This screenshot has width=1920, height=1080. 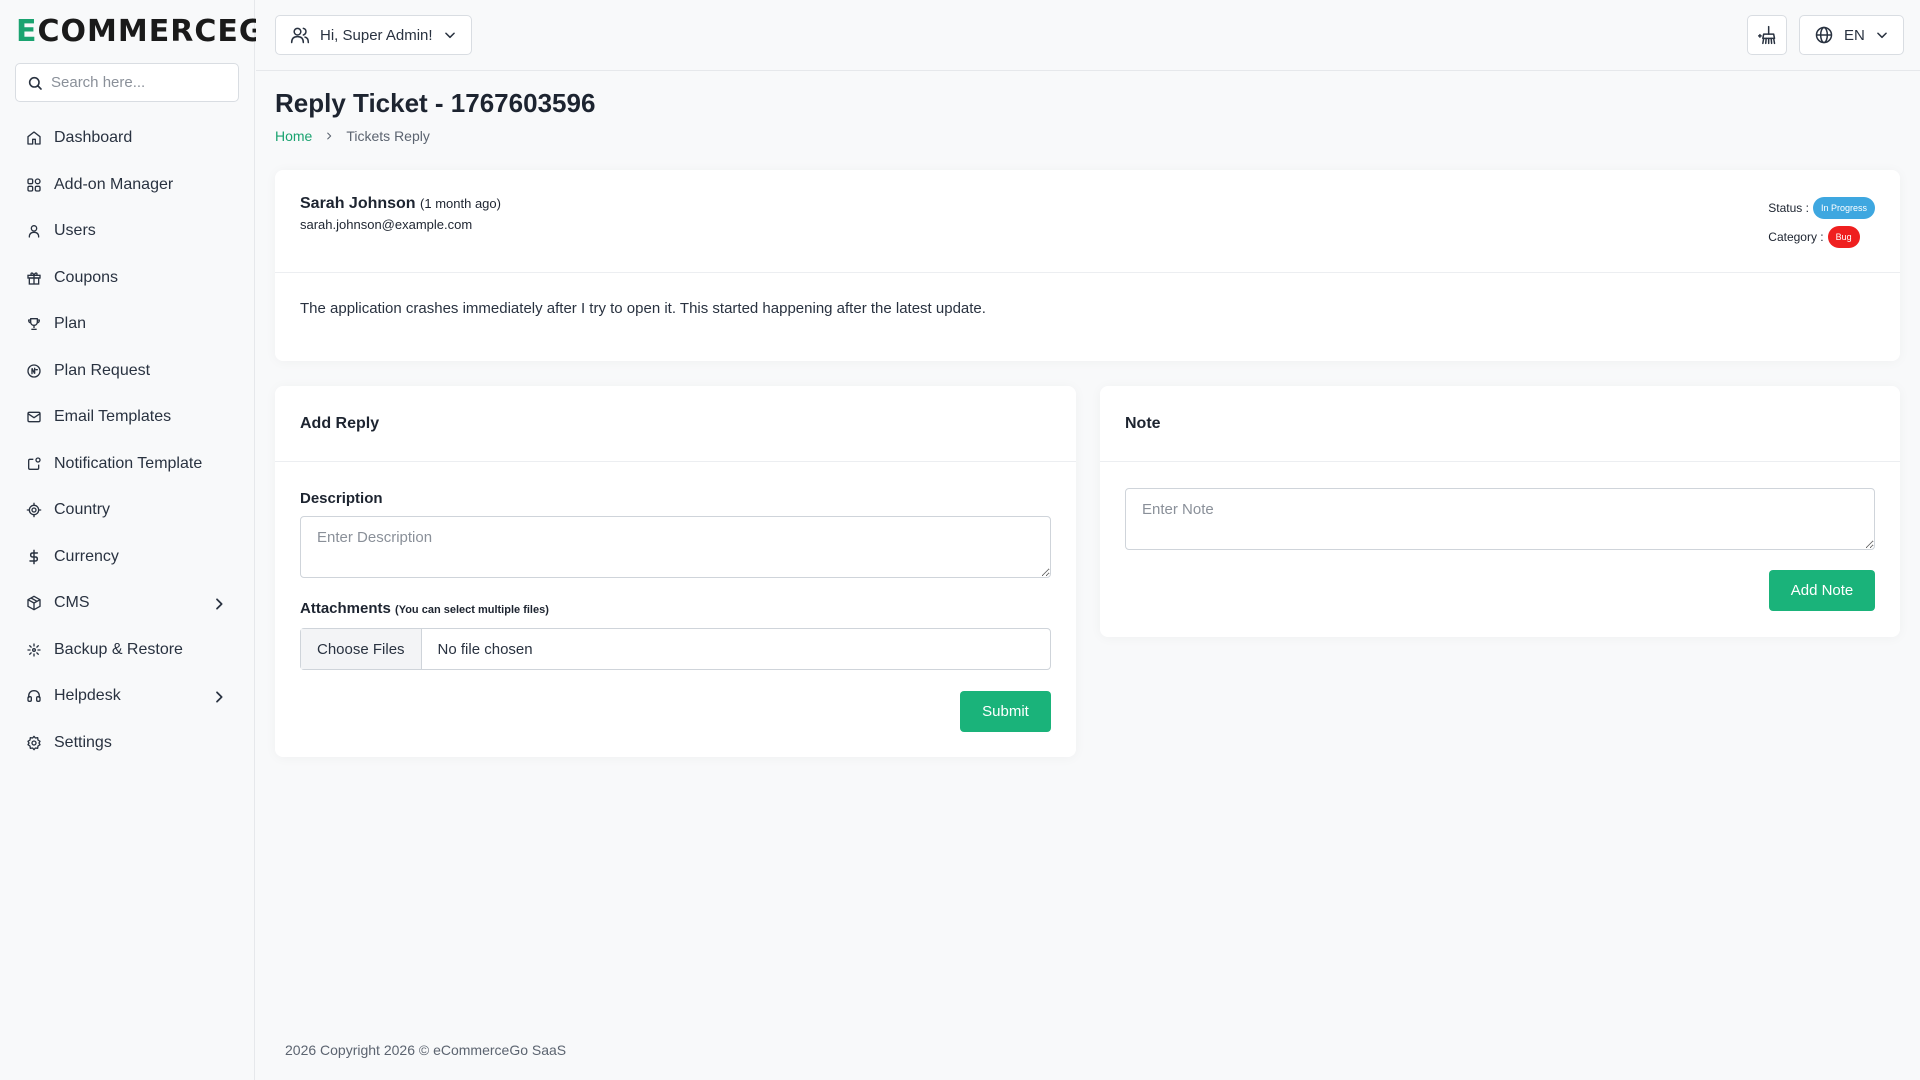 What do you see at coordinates (358, 203) in the screenshot?
I see `ticket-author-name: Sarah Johnson` at bounding box center [358, 203].